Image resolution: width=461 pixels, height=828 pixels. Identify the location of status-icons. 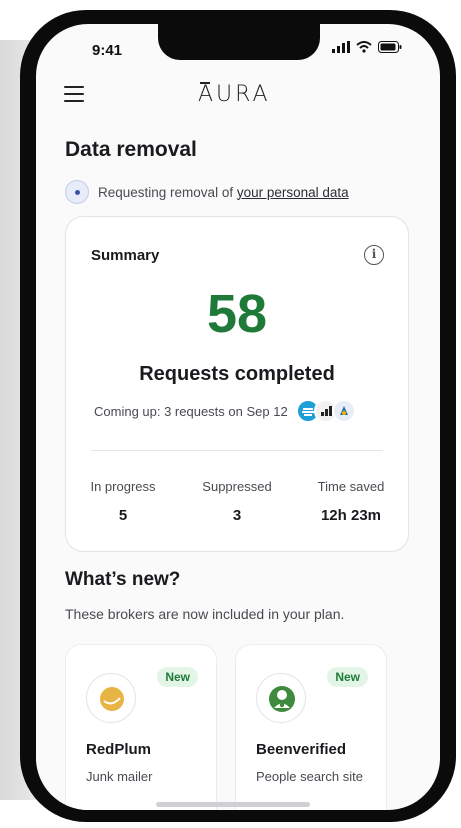
(367, 47).